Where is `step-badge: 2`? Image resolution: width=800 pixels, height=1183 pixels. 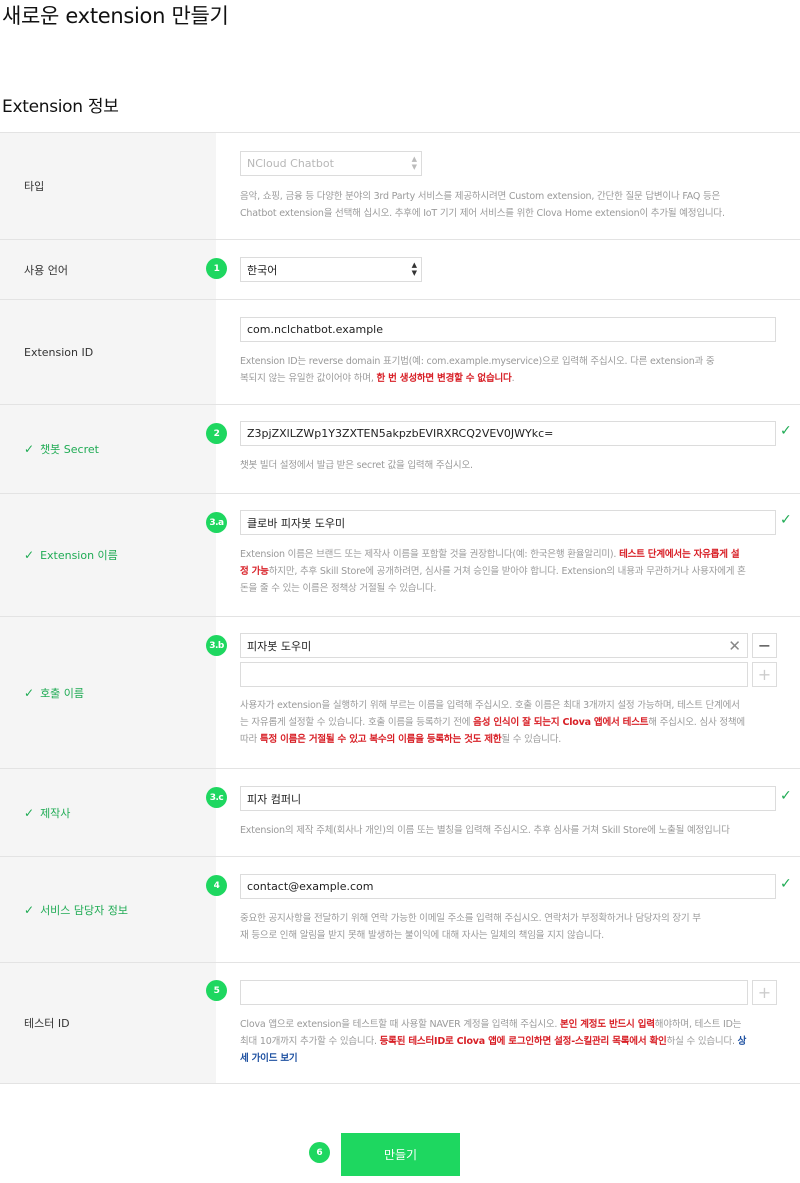
step-badge: 2 is located at coordinates (216, 433).